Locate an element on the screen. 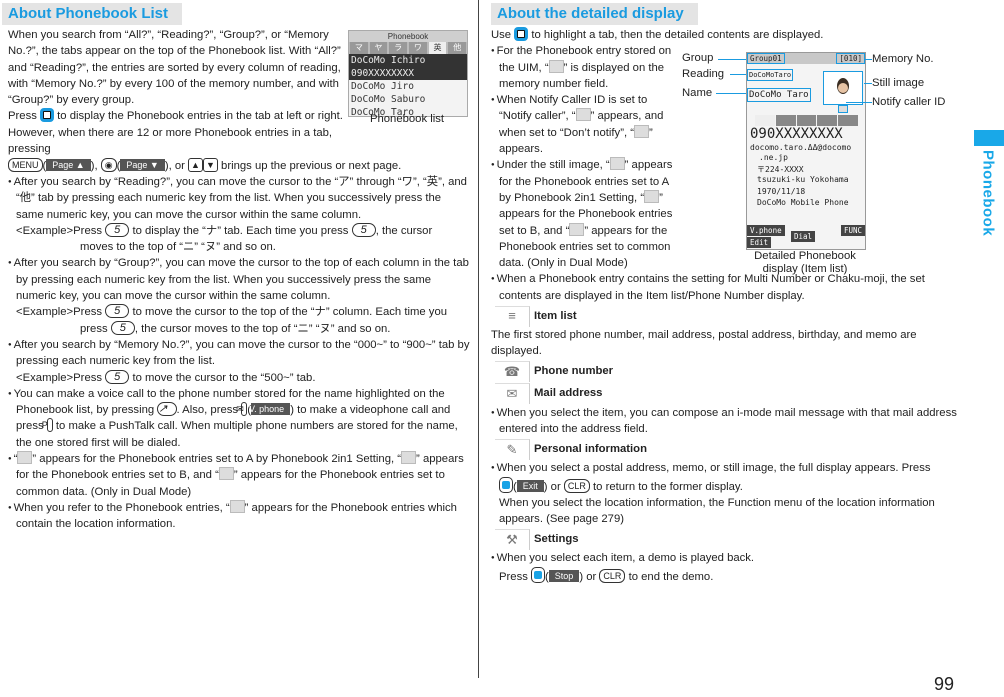 The width and height of the screenshot is (1004, 697). section-title-detailed-display: About the detailed display is located at coordinates (594, 14).